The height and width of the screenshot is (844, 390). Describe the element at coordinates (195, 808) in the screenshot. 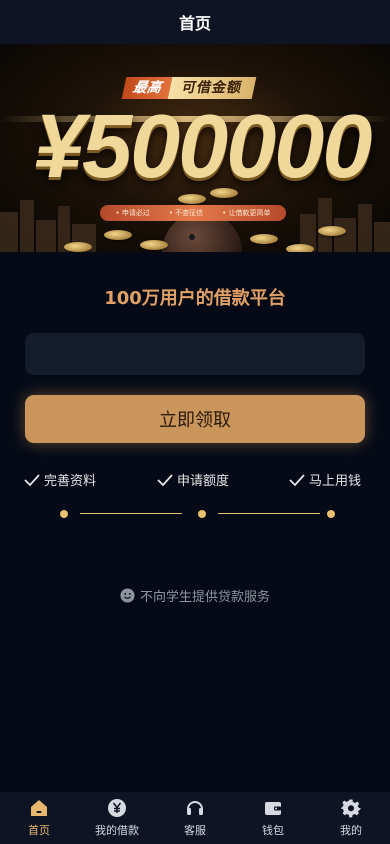

I see `headset-icon` at that location.